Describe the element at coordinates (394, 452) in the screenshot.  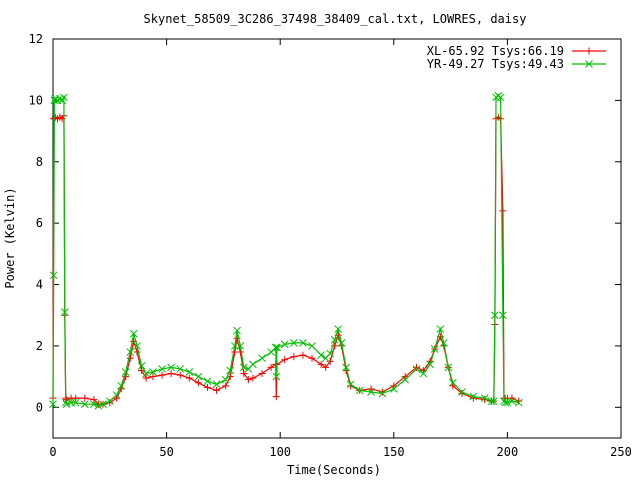
I see `x-tick-label: 150` at that location.